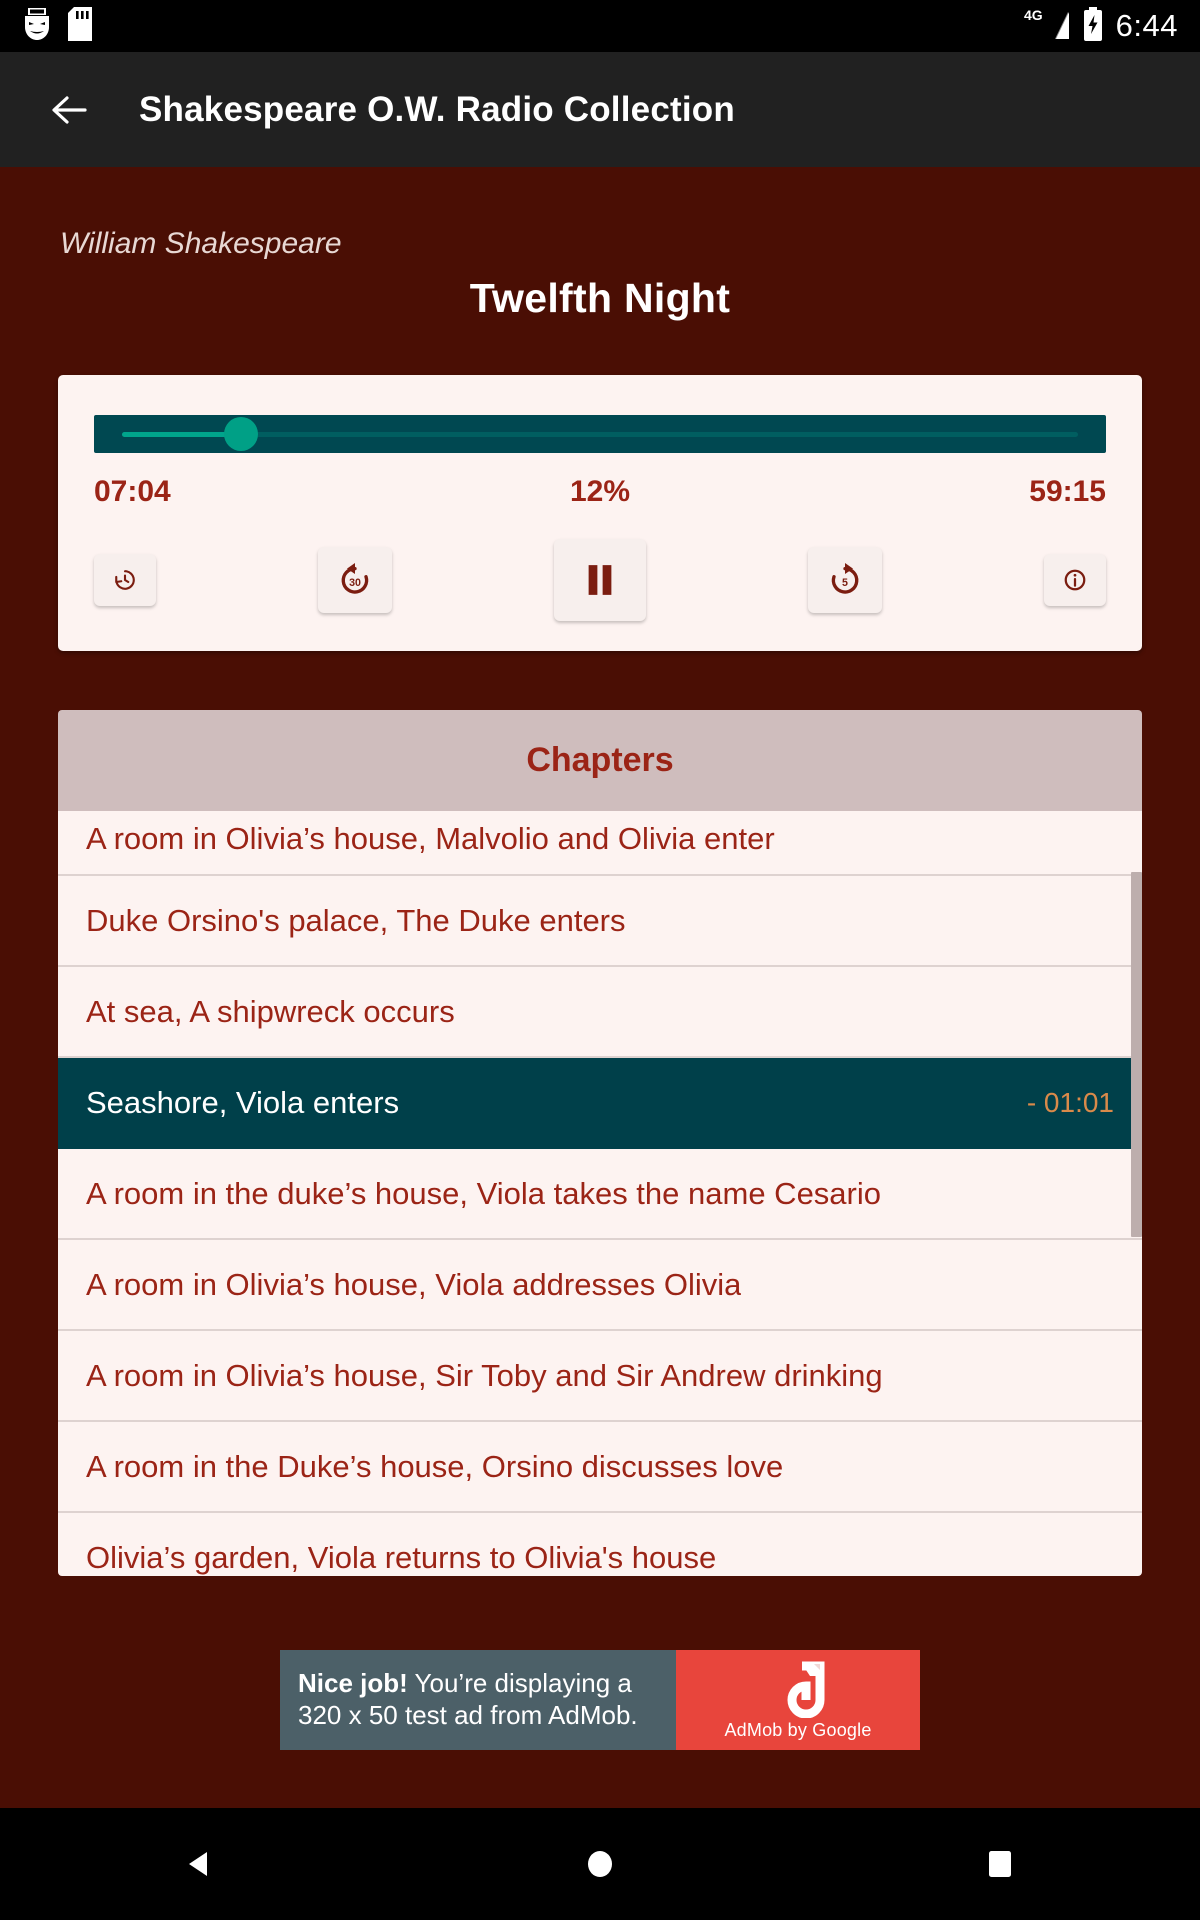 The image size is (1200, 1920). I want to click on info-circle-icon, so click(1075, 580).